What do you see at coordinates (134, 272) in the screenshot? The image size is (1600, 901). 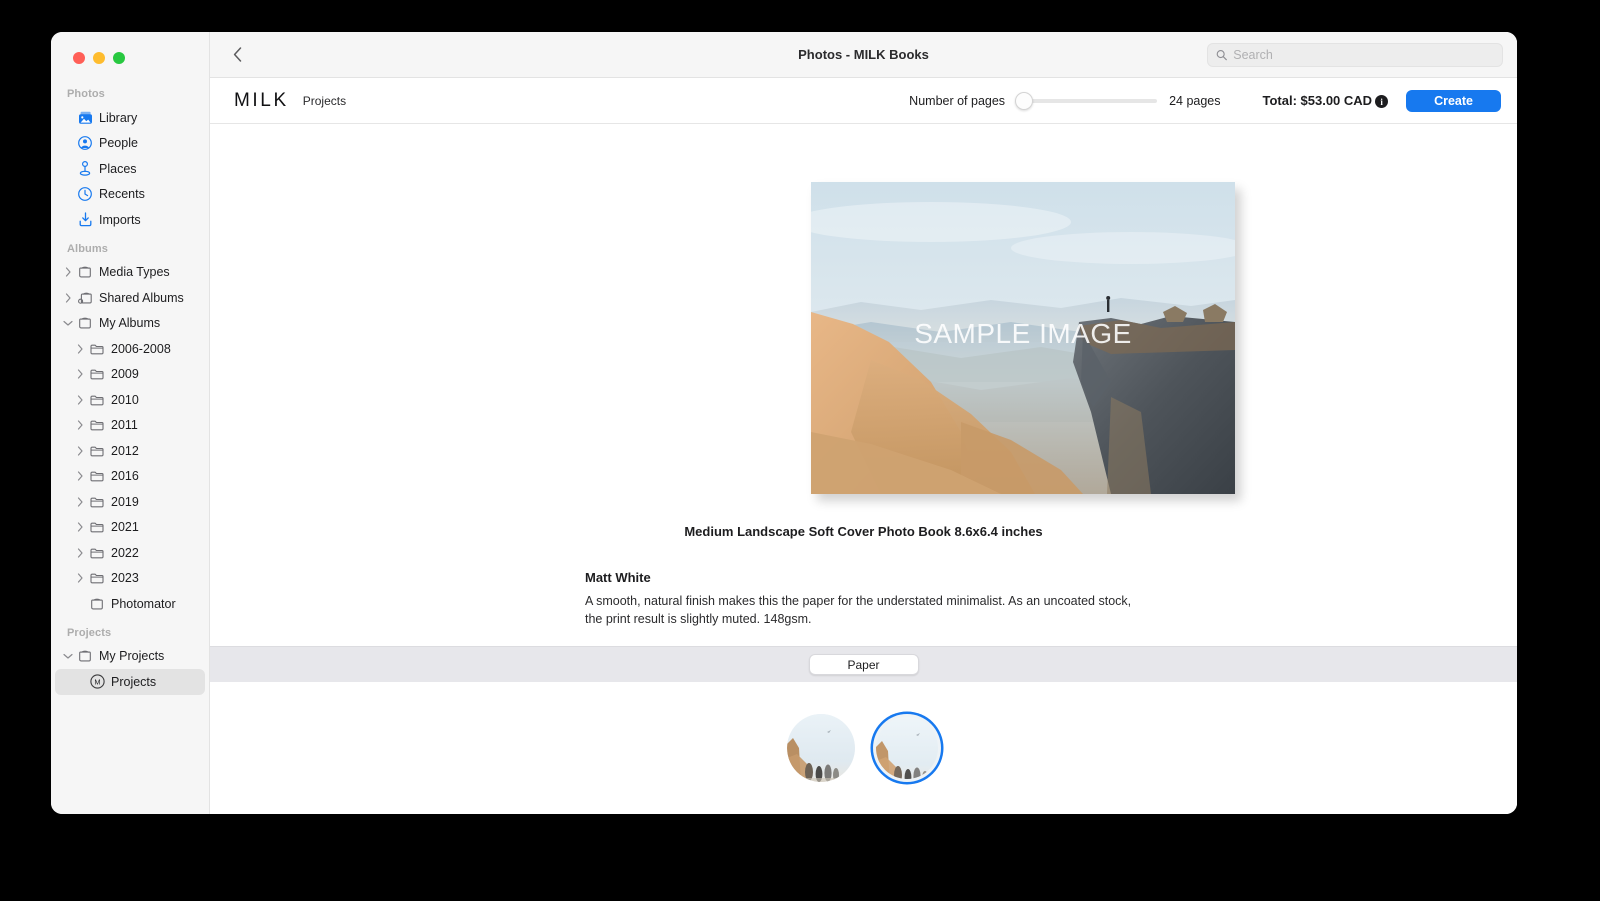 I see `sidebar-item-label: Media Types` at bounding box center [134, 272].